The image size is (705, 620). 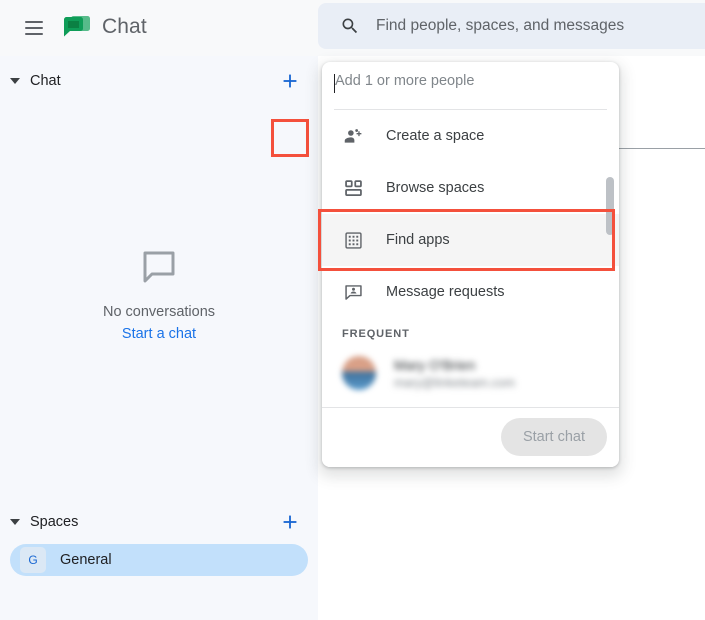 I want to click on add-space-button, so click(x=290, y=522).